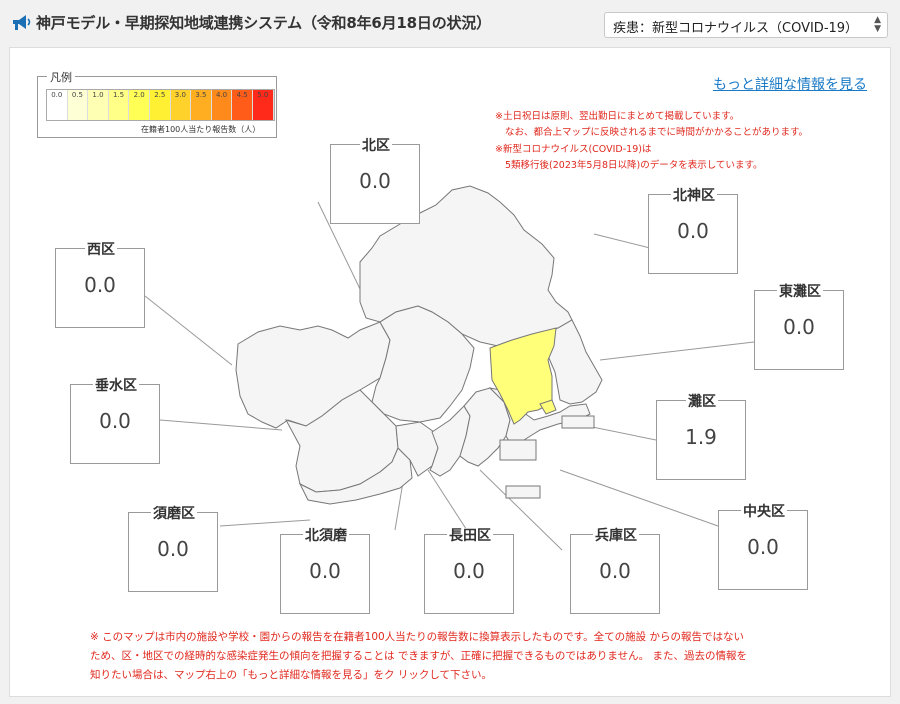 This screenshot has height=704, width=900. I want to click on more-detail-link: もっと詳細な情報を見る, so click(790, 84).